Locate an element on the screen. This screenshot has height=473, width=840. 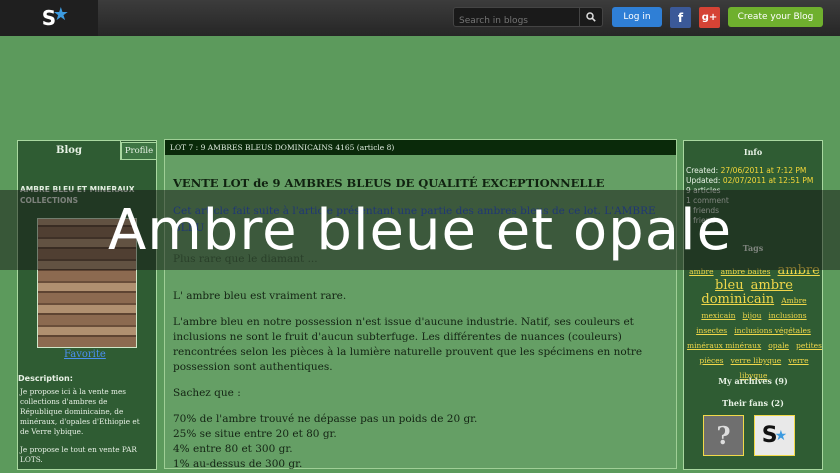
tab-blog: Blog is located at coordinates (69, 150).